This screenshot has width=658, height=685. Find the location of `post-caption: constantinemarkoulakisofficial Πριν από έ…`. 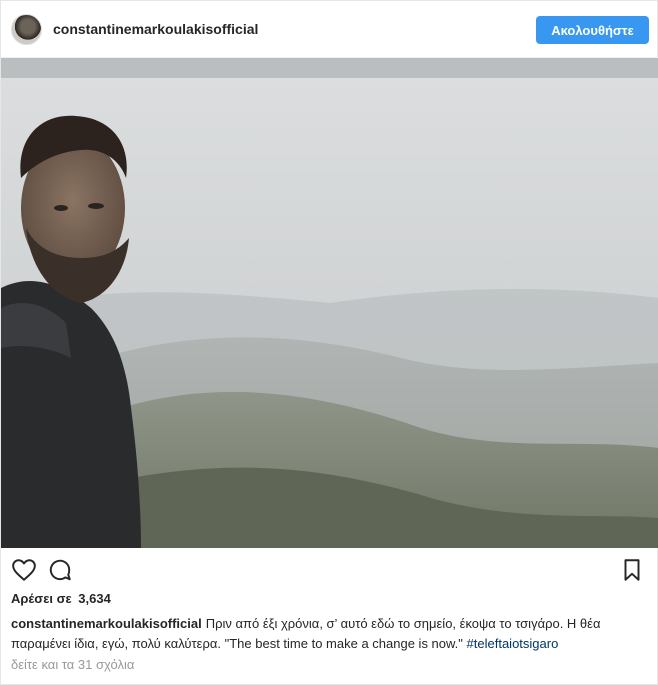

post-caption: constantinemarkoulakisofficial Πριν από έ… is located at coordinates (330, 634).